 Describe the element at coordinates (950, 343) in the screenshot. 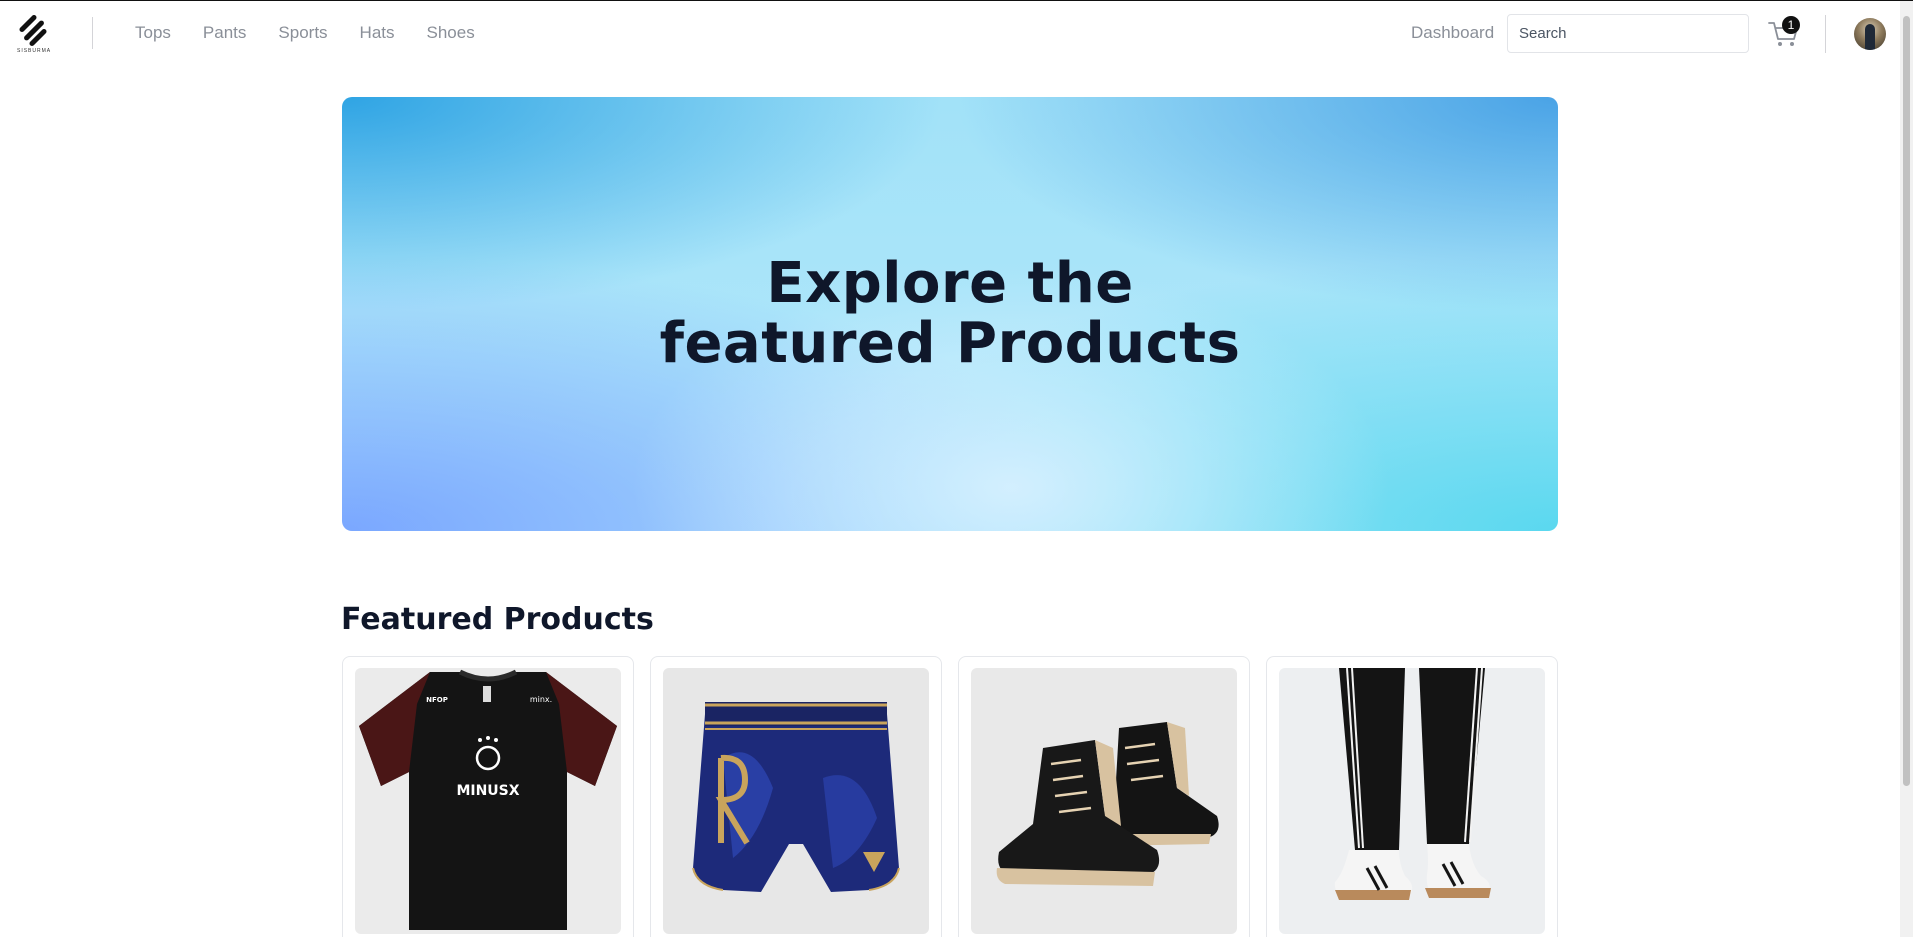

I see `hero-title-line-2: featured Products` at that location.